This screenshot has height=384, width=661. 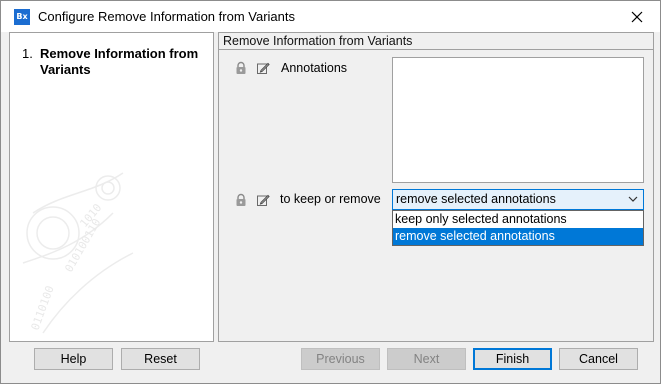 What do you see at coordinates (314, 68) in the screenshot?
I see `annotations-label: Annotations` at bounding box center [314, 68].